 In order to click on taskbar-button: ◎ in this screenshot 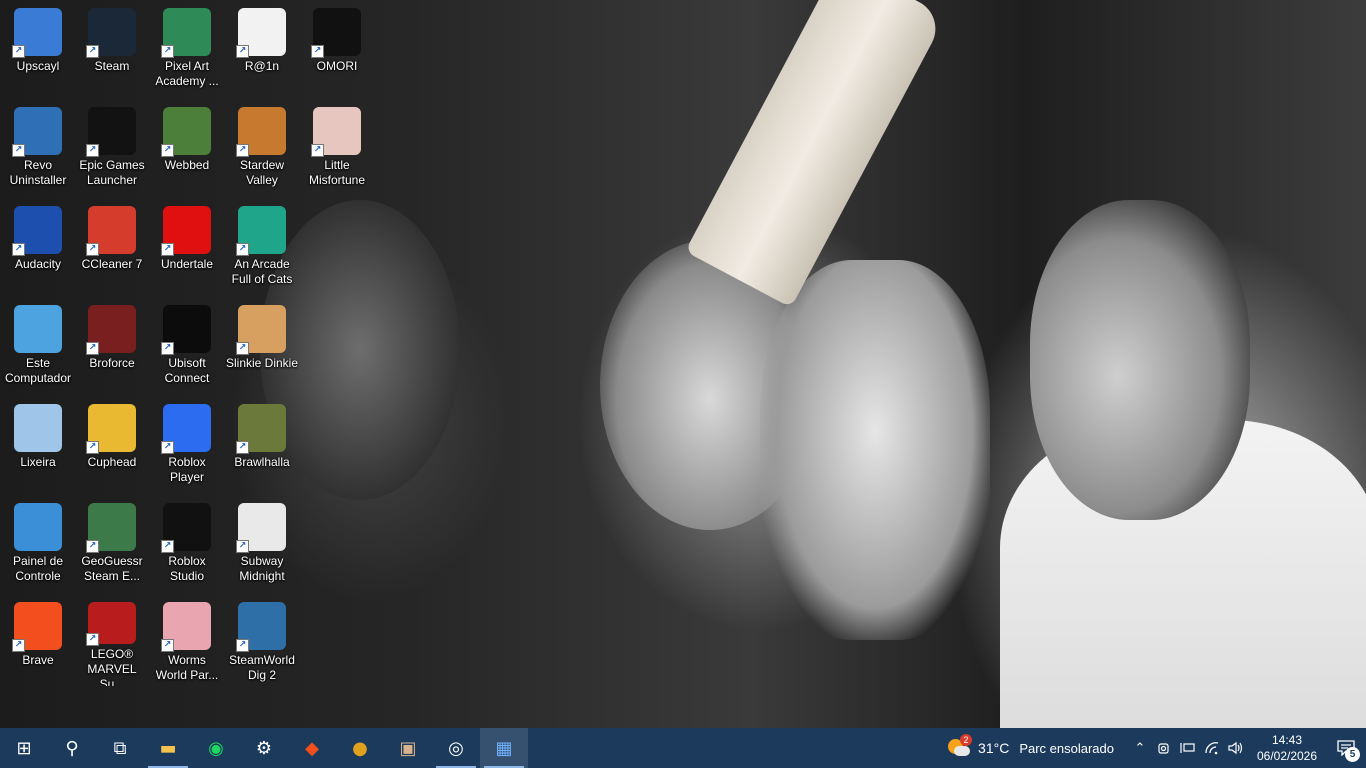, I will do `click(456, 748)`.